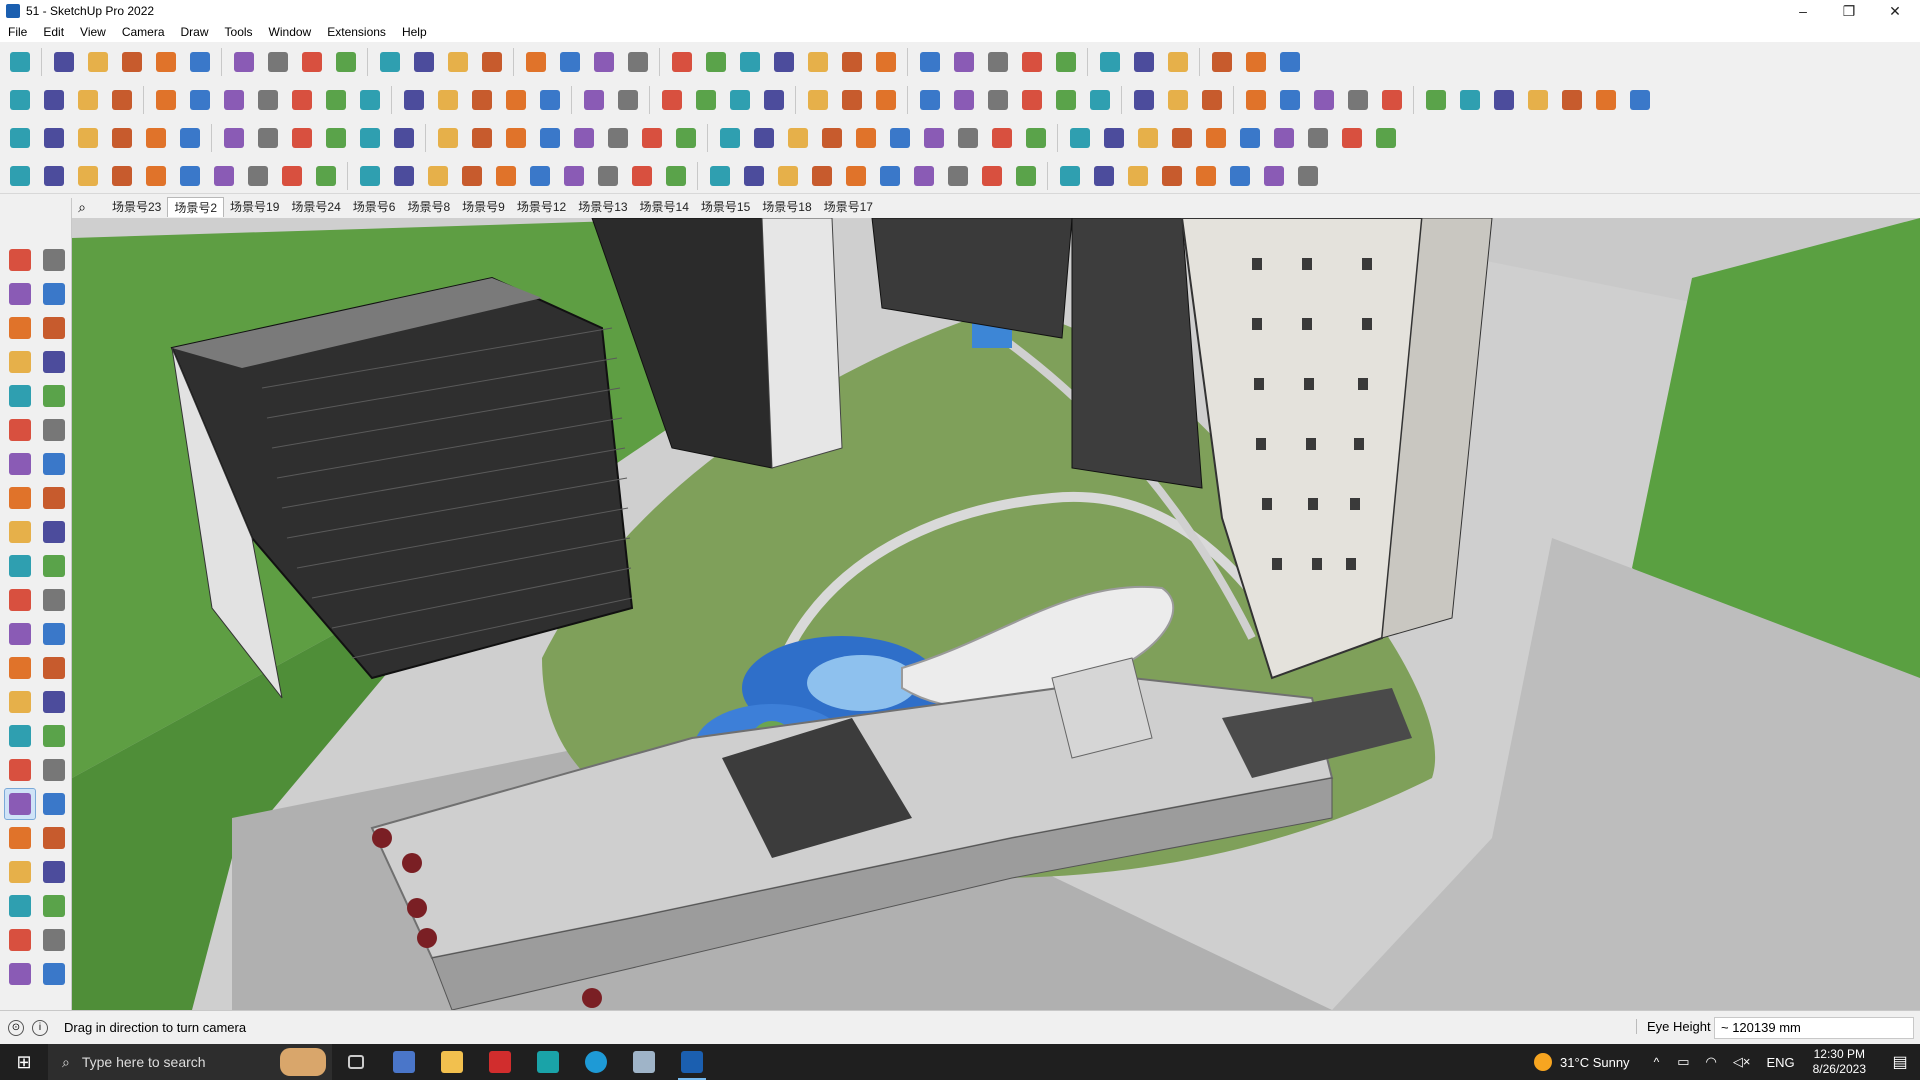  I want to click on scene-tab: 场景号17, so click(848, 207).